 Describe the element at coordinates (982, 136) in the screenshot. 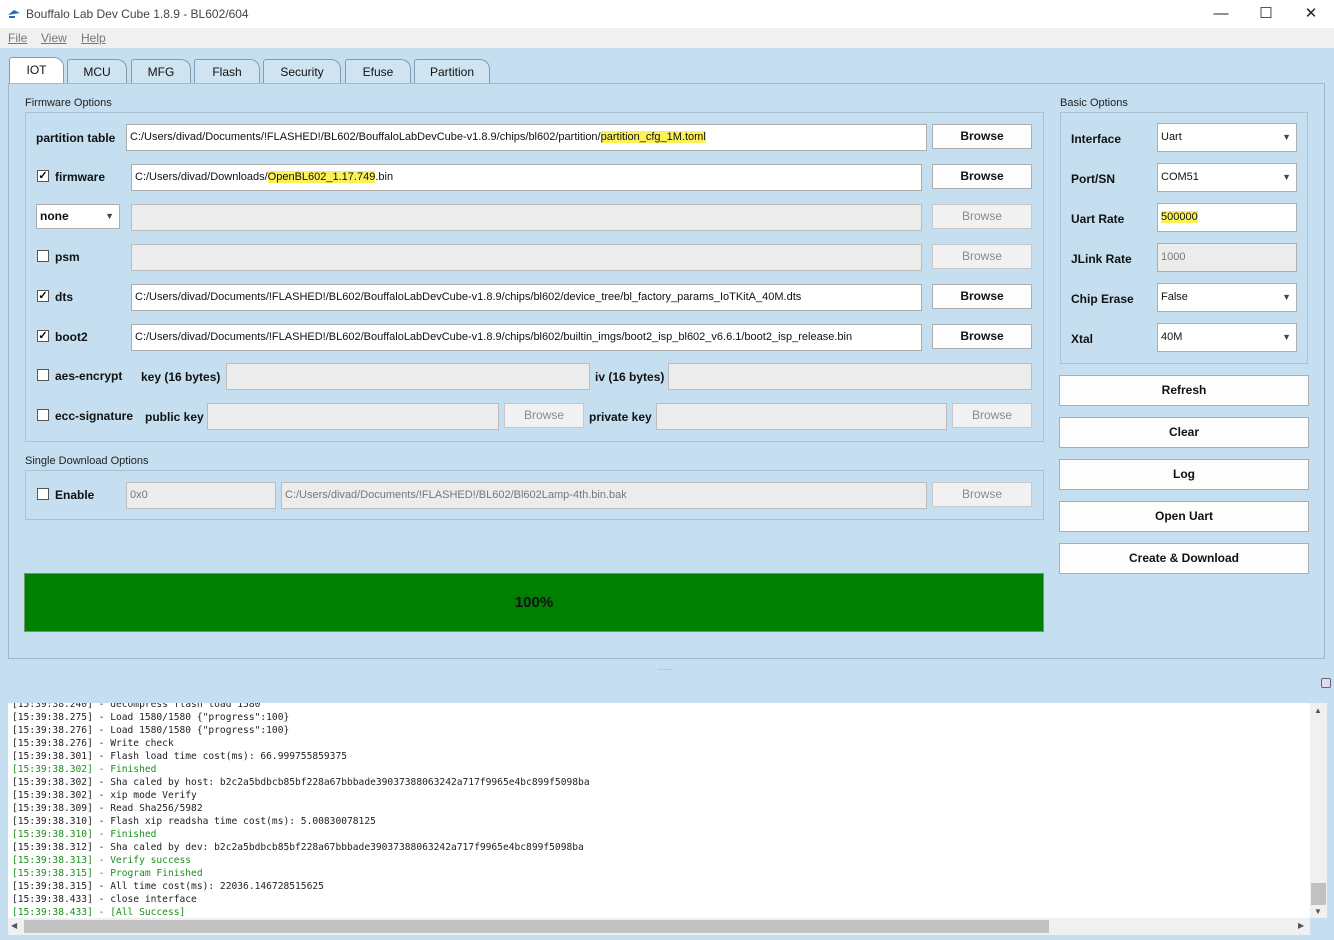

I see `partition-table-browse-button: Browse` at that location.